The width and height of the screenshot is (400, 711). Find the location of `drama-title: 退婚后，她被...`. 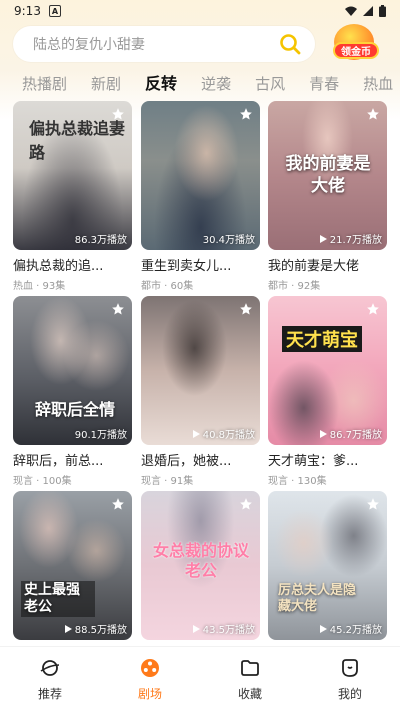

drama-title: 退婚后，她被... is located at coordinates (186, 461).